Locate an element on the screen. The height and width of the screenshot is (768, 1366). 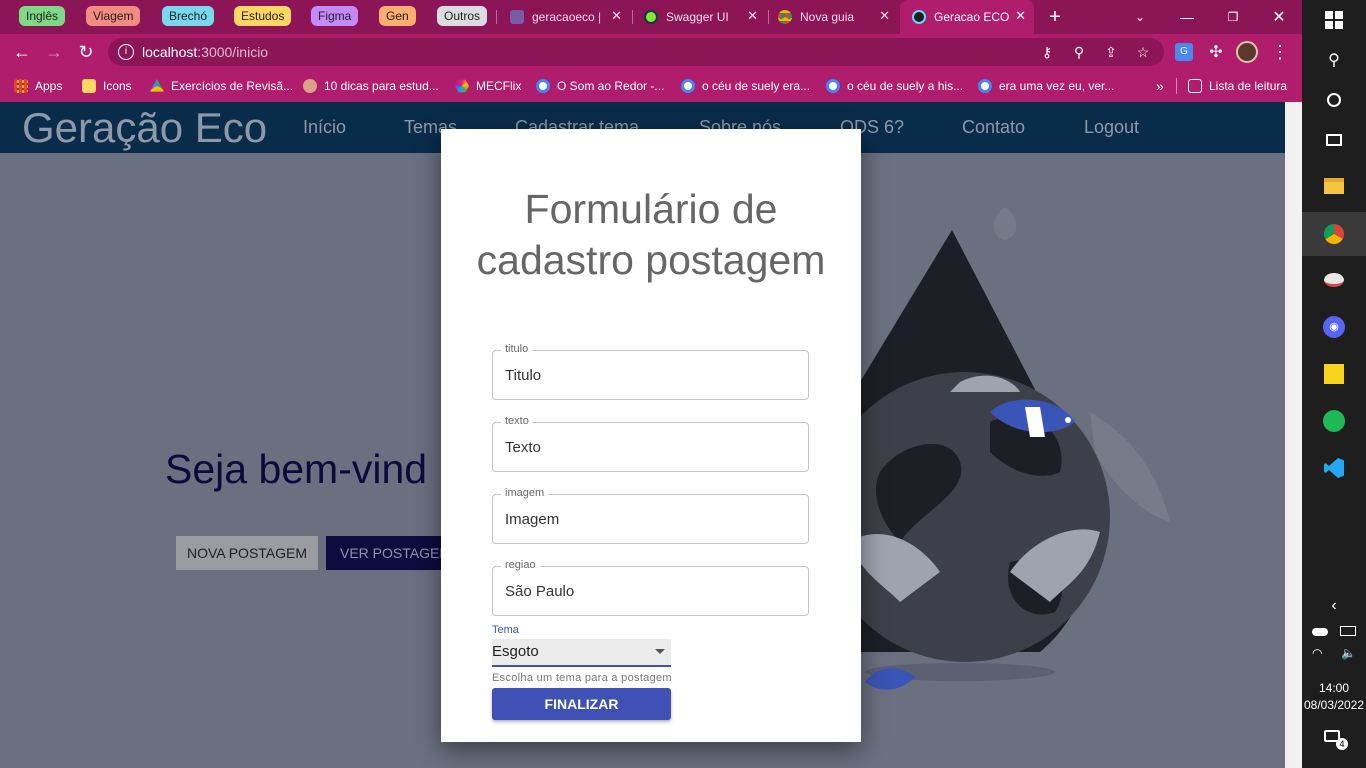
file-explorer-icon is located at coordinates (1334, 186).